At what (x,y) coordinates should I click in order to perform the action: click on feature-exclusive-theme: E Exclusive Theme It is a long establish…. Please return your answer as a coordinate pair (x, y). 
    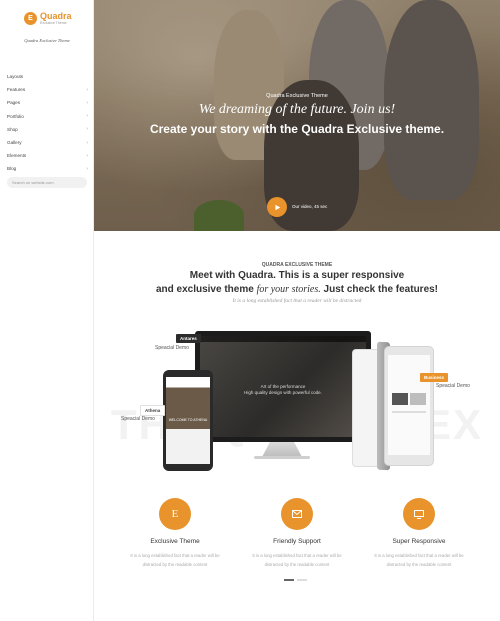
    Looking at the image, I should click on (175, 533).